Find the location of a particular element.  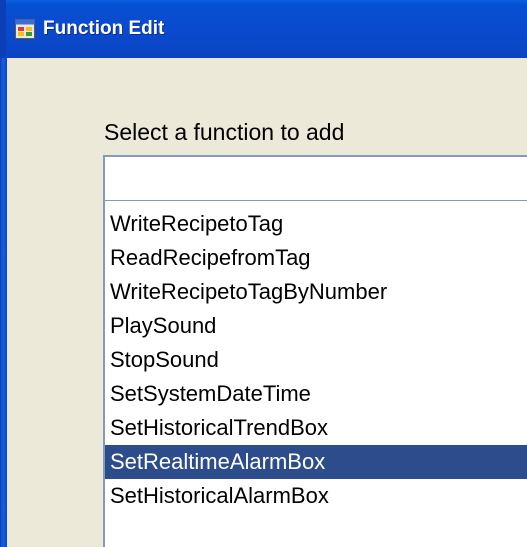

window-frame-left is located at coordinates (3, 302).